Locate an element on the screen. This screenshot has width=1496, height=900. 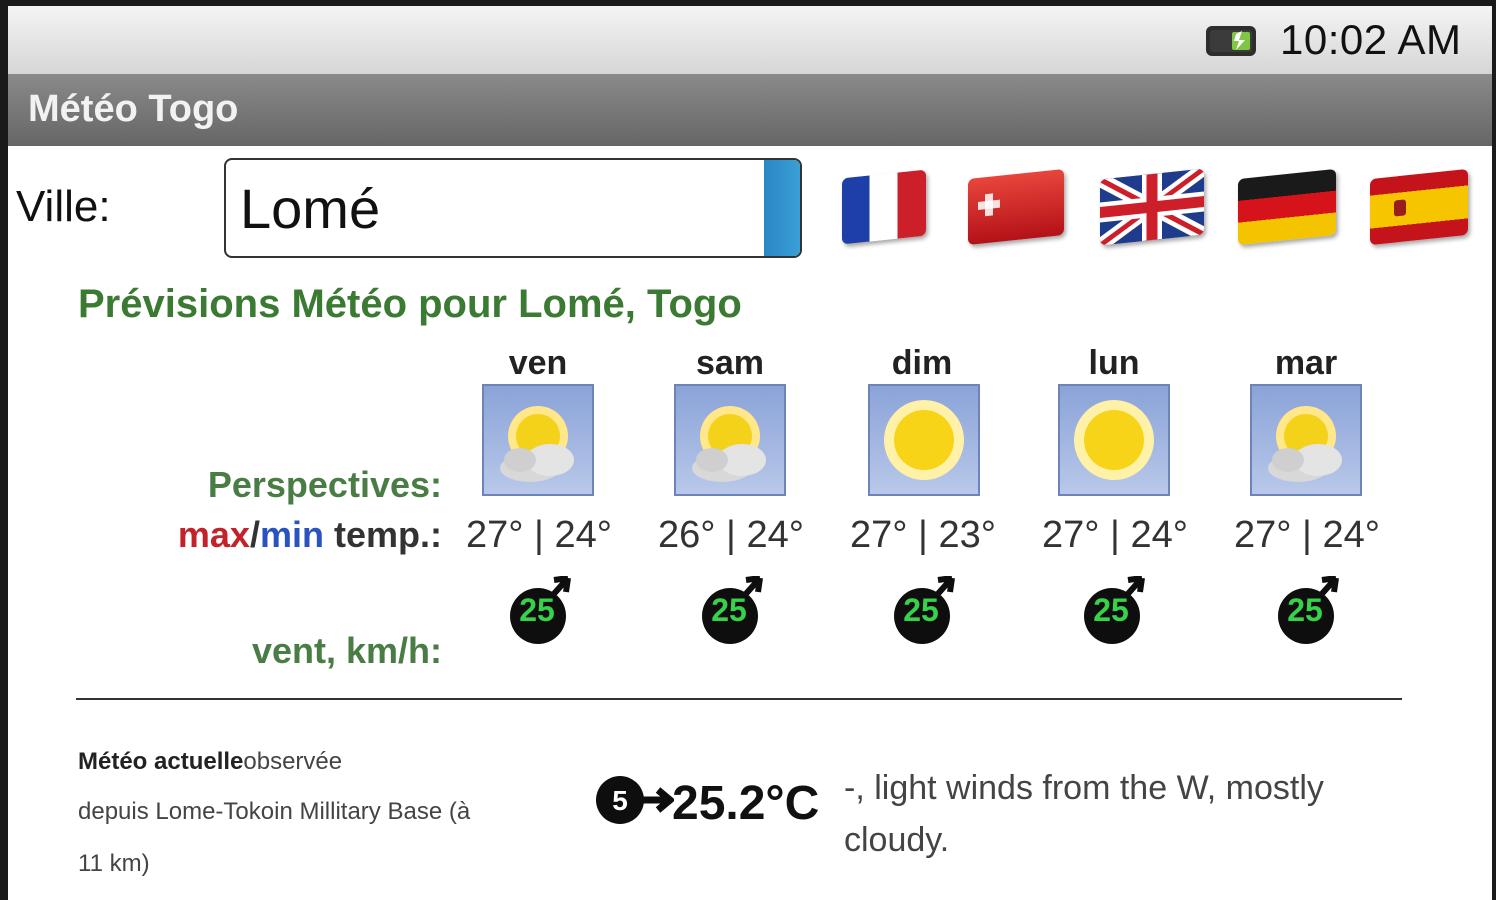
current-weather-title-bold: Météo actuelle is located at coordinates (161, 761).